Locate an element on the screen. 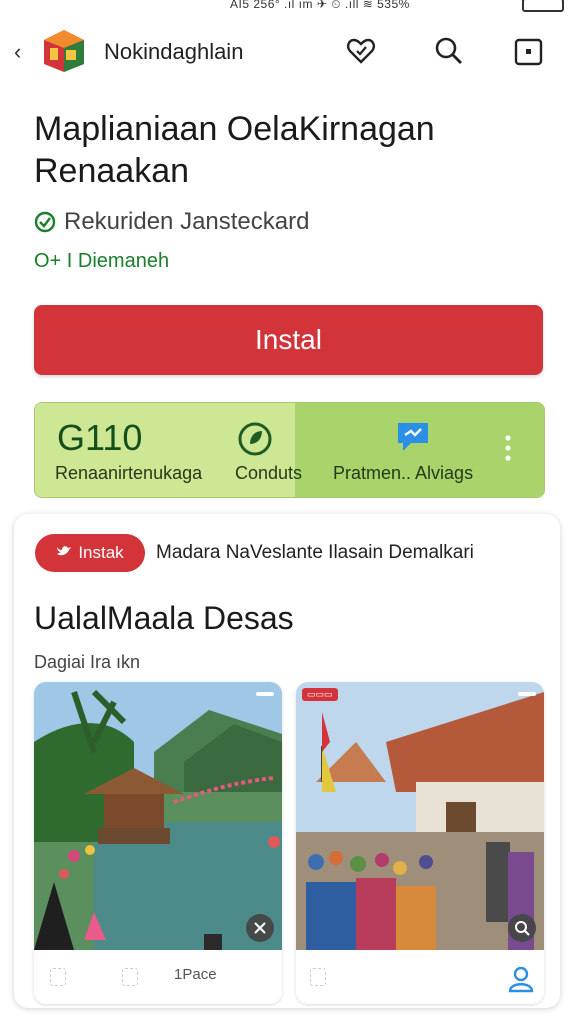  app-title: Maplianiaan OelaKirnagan Renaakan is located at coordinates (234, 150).